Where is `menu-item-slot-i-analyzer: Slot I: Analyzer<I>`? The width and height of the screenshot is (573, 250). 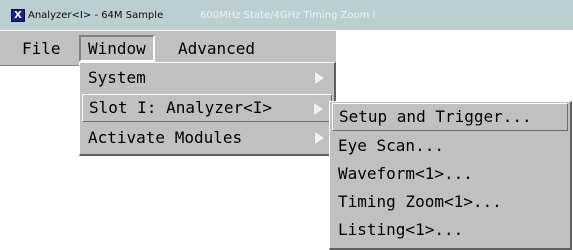 menu-item-slot-i-analyzer: Slot I: Analyzer<I> is located at coordinates (207, 108).